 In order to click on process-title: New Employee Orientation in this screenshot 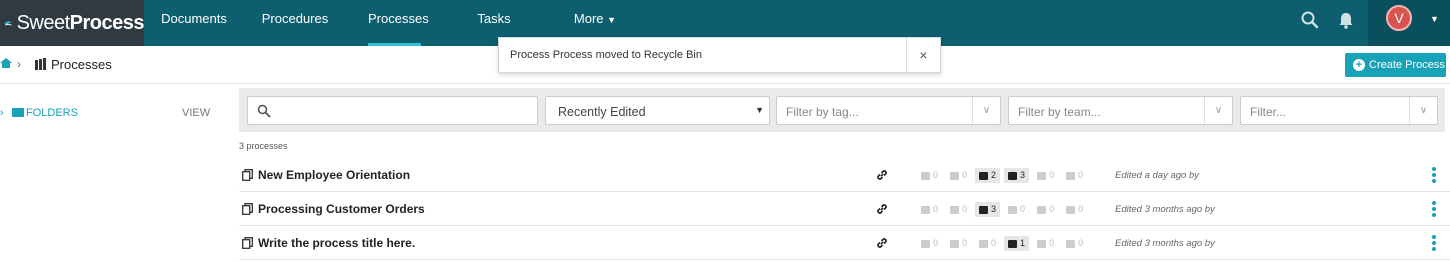, I will do `click(334, 175)`.